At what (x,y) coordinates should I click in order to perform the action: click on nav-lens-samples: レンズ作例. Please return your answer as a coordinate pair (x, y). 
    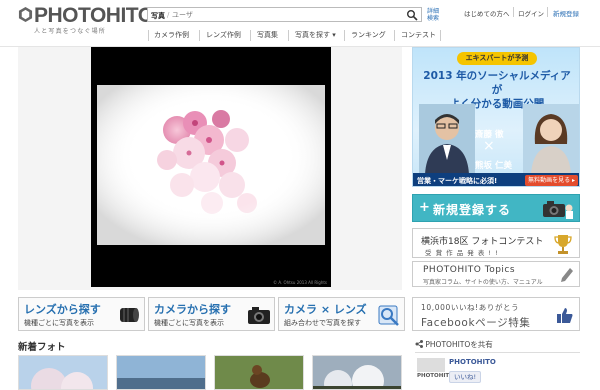
    Looking at the image, I should click on (223, 35).